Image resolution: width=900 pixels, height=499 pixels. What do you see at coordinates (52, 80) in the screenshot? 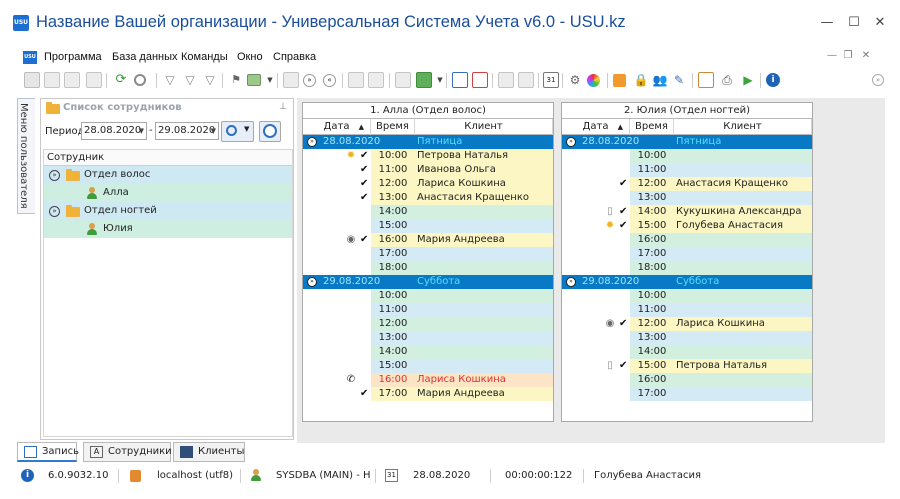
I see `copy-icon` at bounding box center [52, 80].